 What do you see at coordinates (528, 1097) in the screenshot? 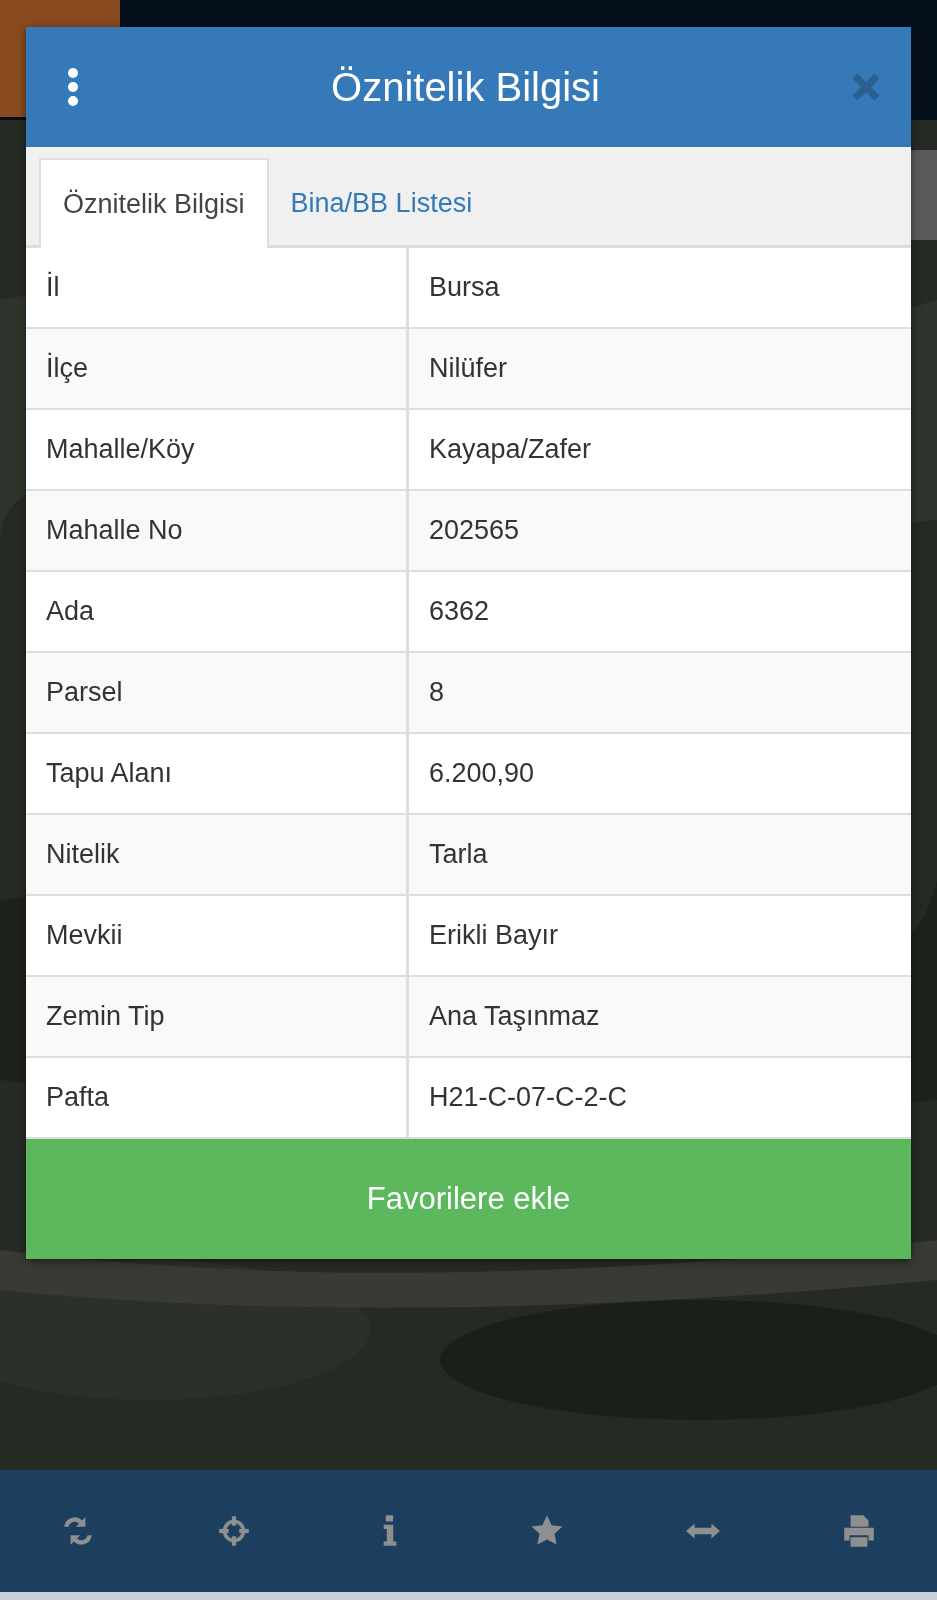
I see `attribute-value: H21-C-07-C-2-C` at bounding box center [528, 1097].